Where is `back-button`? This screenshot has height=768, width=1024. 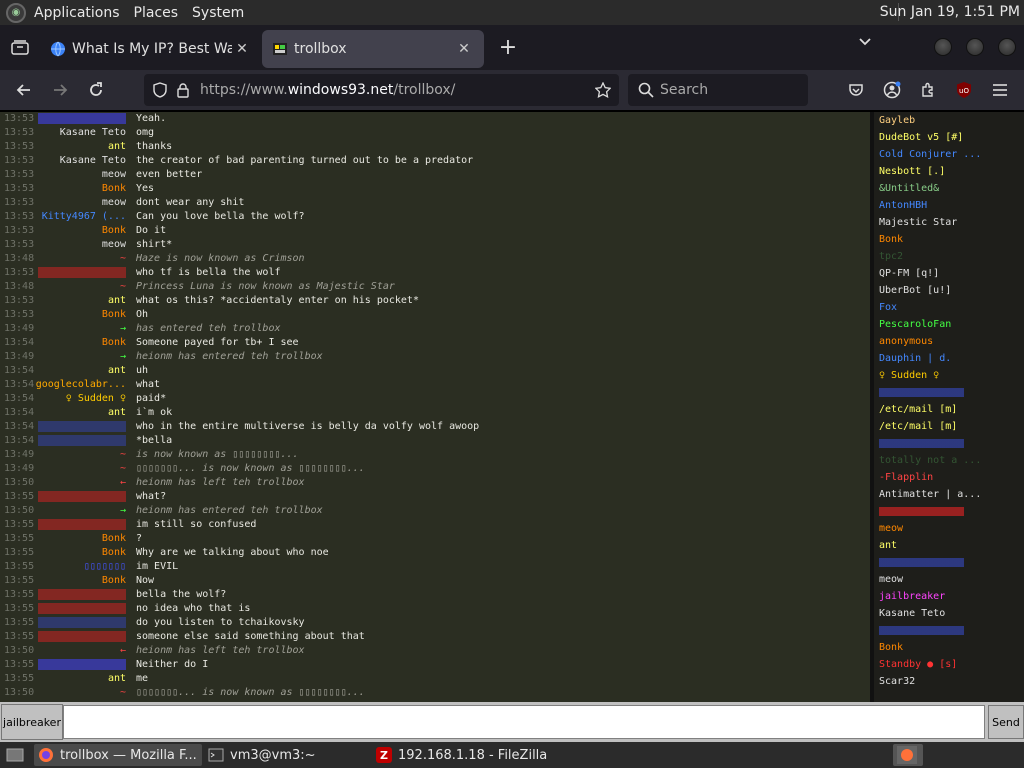
back-button is located at coordinates (24, 90).